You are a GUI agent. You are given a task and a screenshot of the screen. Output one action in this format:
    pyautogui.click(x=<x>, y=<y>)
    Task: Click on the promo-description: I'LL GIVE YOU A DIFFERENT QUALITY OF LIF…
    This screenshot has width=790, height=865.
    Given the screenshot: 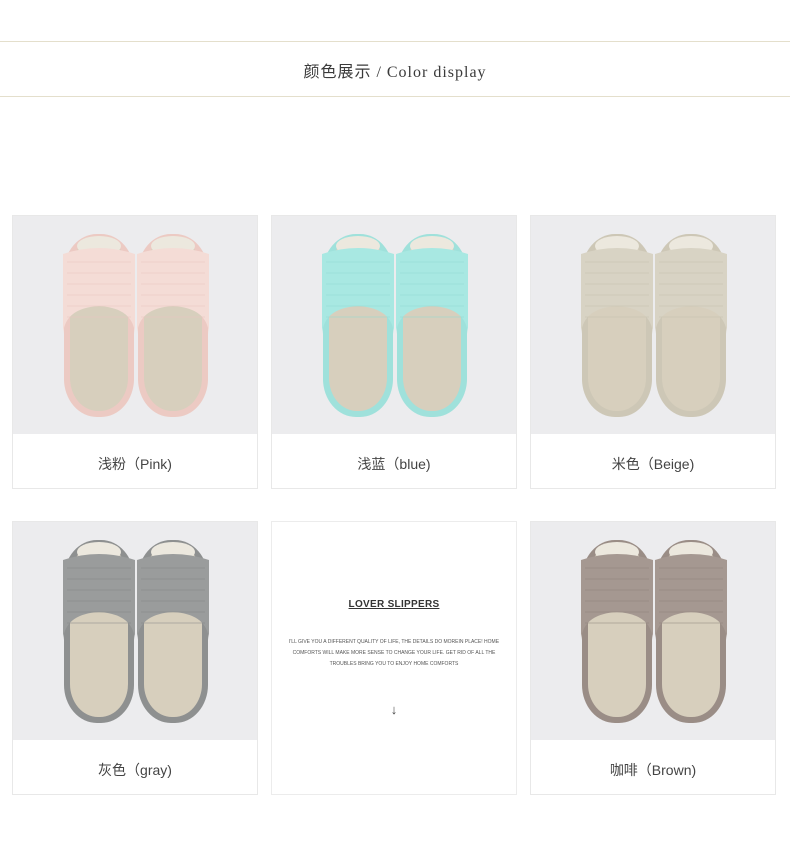 What is the action you would take?
    pyautogui.click(x=394, y=653)
    